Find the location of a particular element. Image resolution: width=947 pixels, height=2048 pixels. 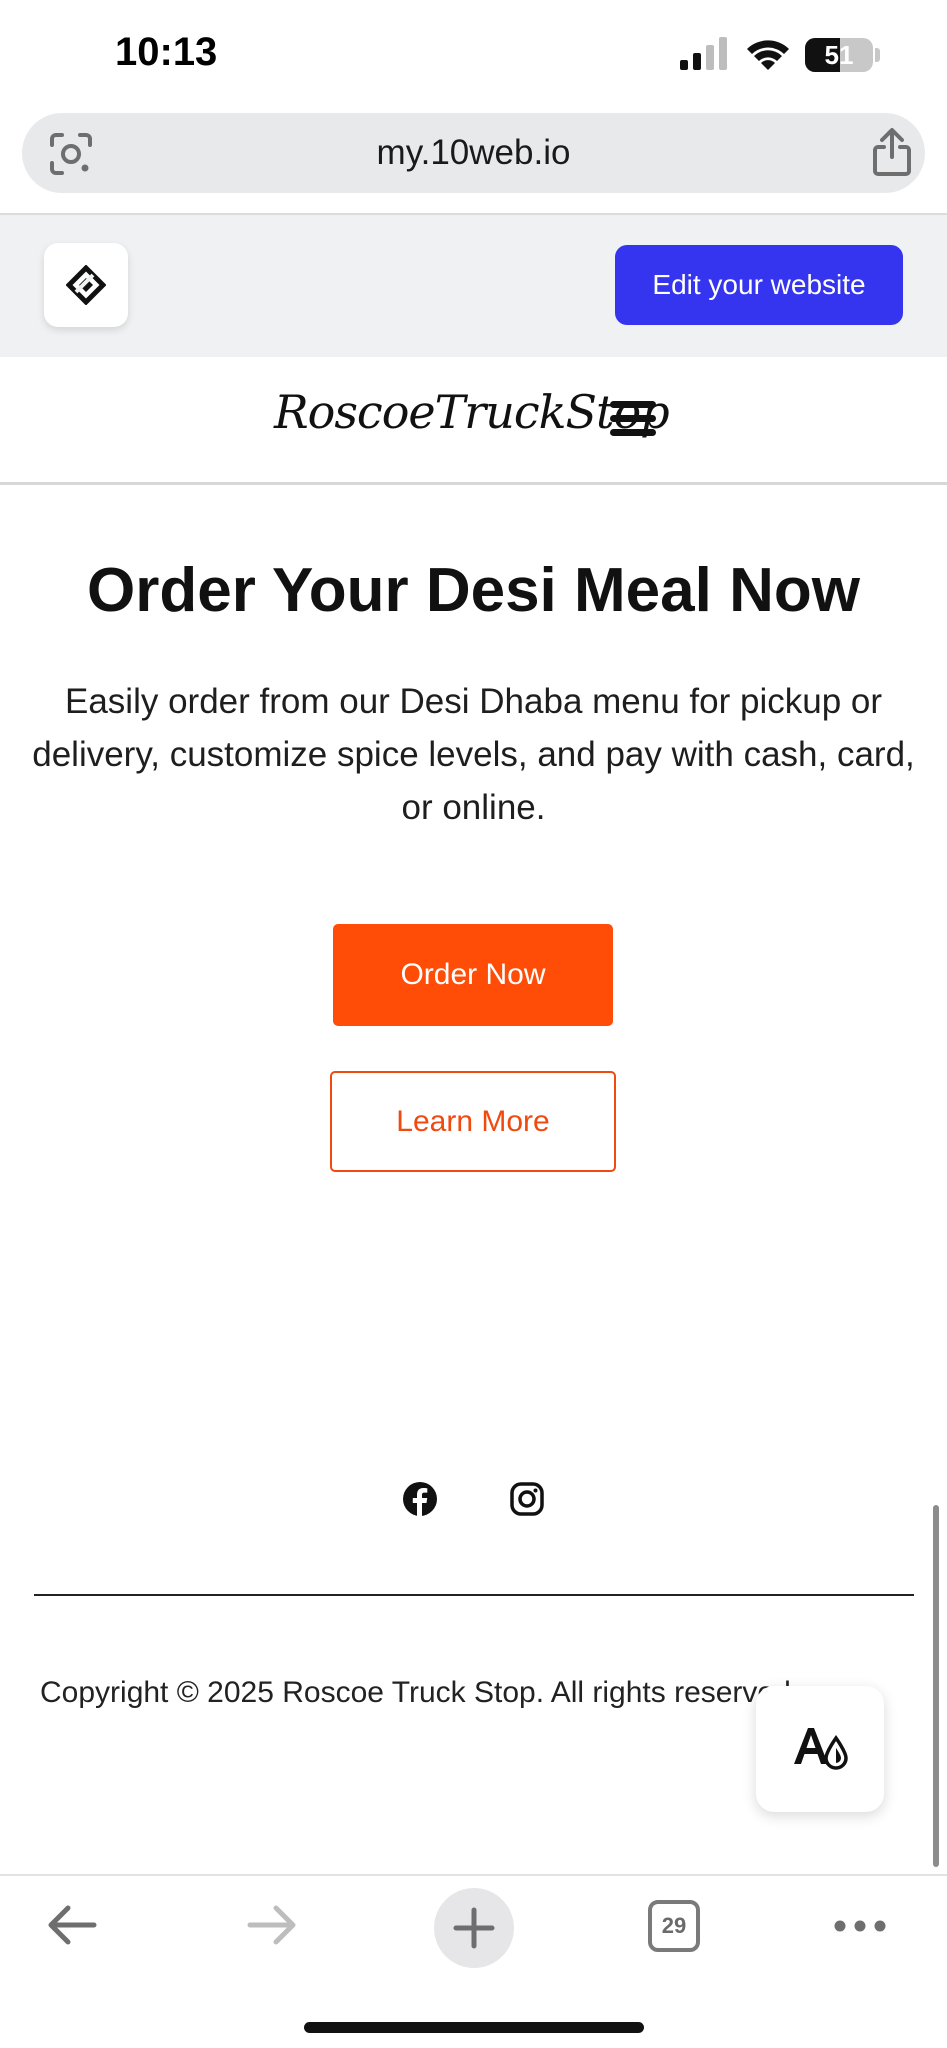

status-bar: 10:13 51 is located at coordinates (473, 55).